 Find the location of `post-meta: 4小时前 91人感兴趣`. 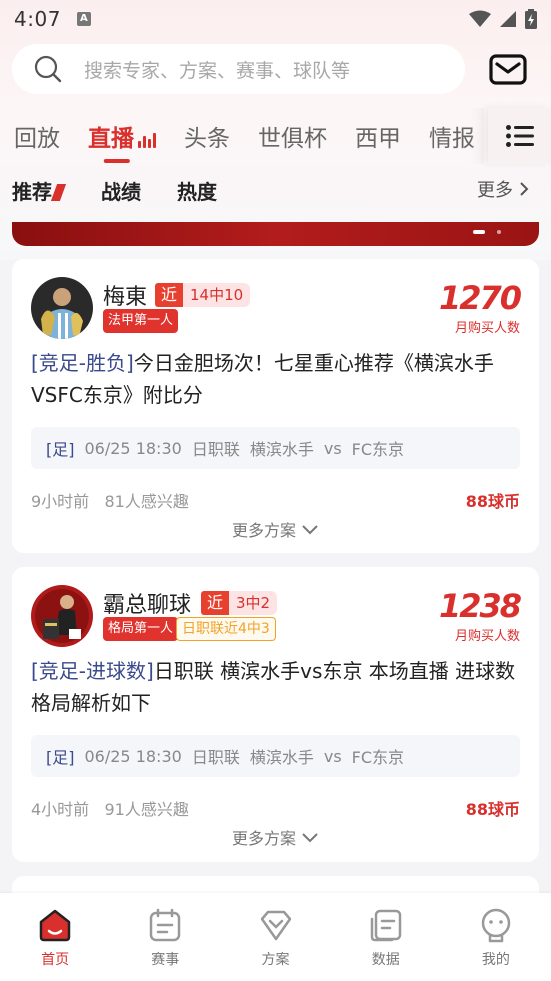

post-meta: 4小时前 91人感兴趣 is located at coordinates (110, 808).